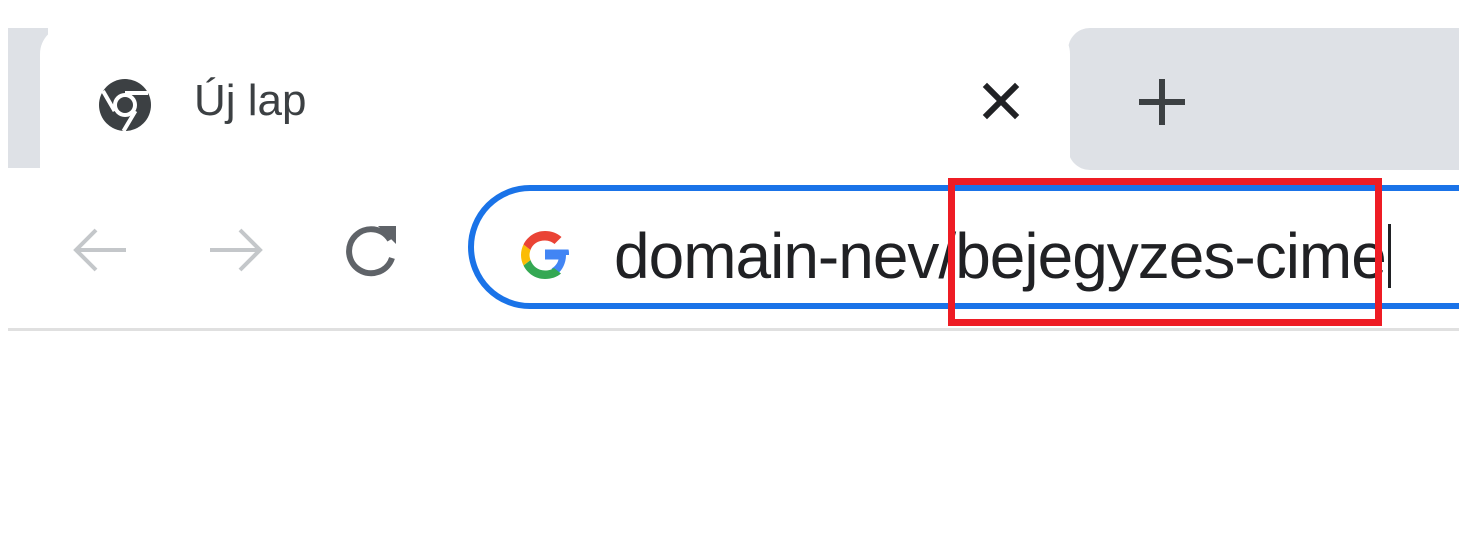 The height and width of the screenshot is (540, 1459). Describe the element at coordinates (236, 250) in the screenshot. I see `arrow-right-icon` at that location.